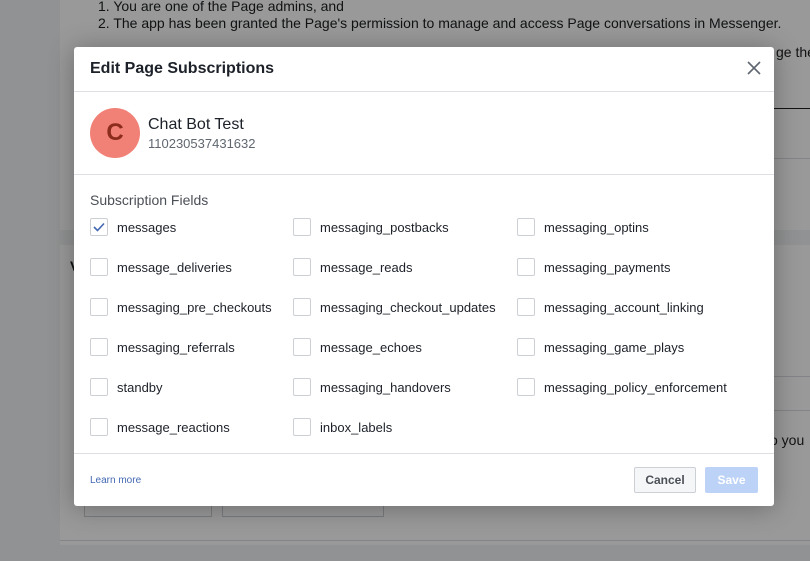  I want to click on field-label: message_deliveries, so click(174, 267).